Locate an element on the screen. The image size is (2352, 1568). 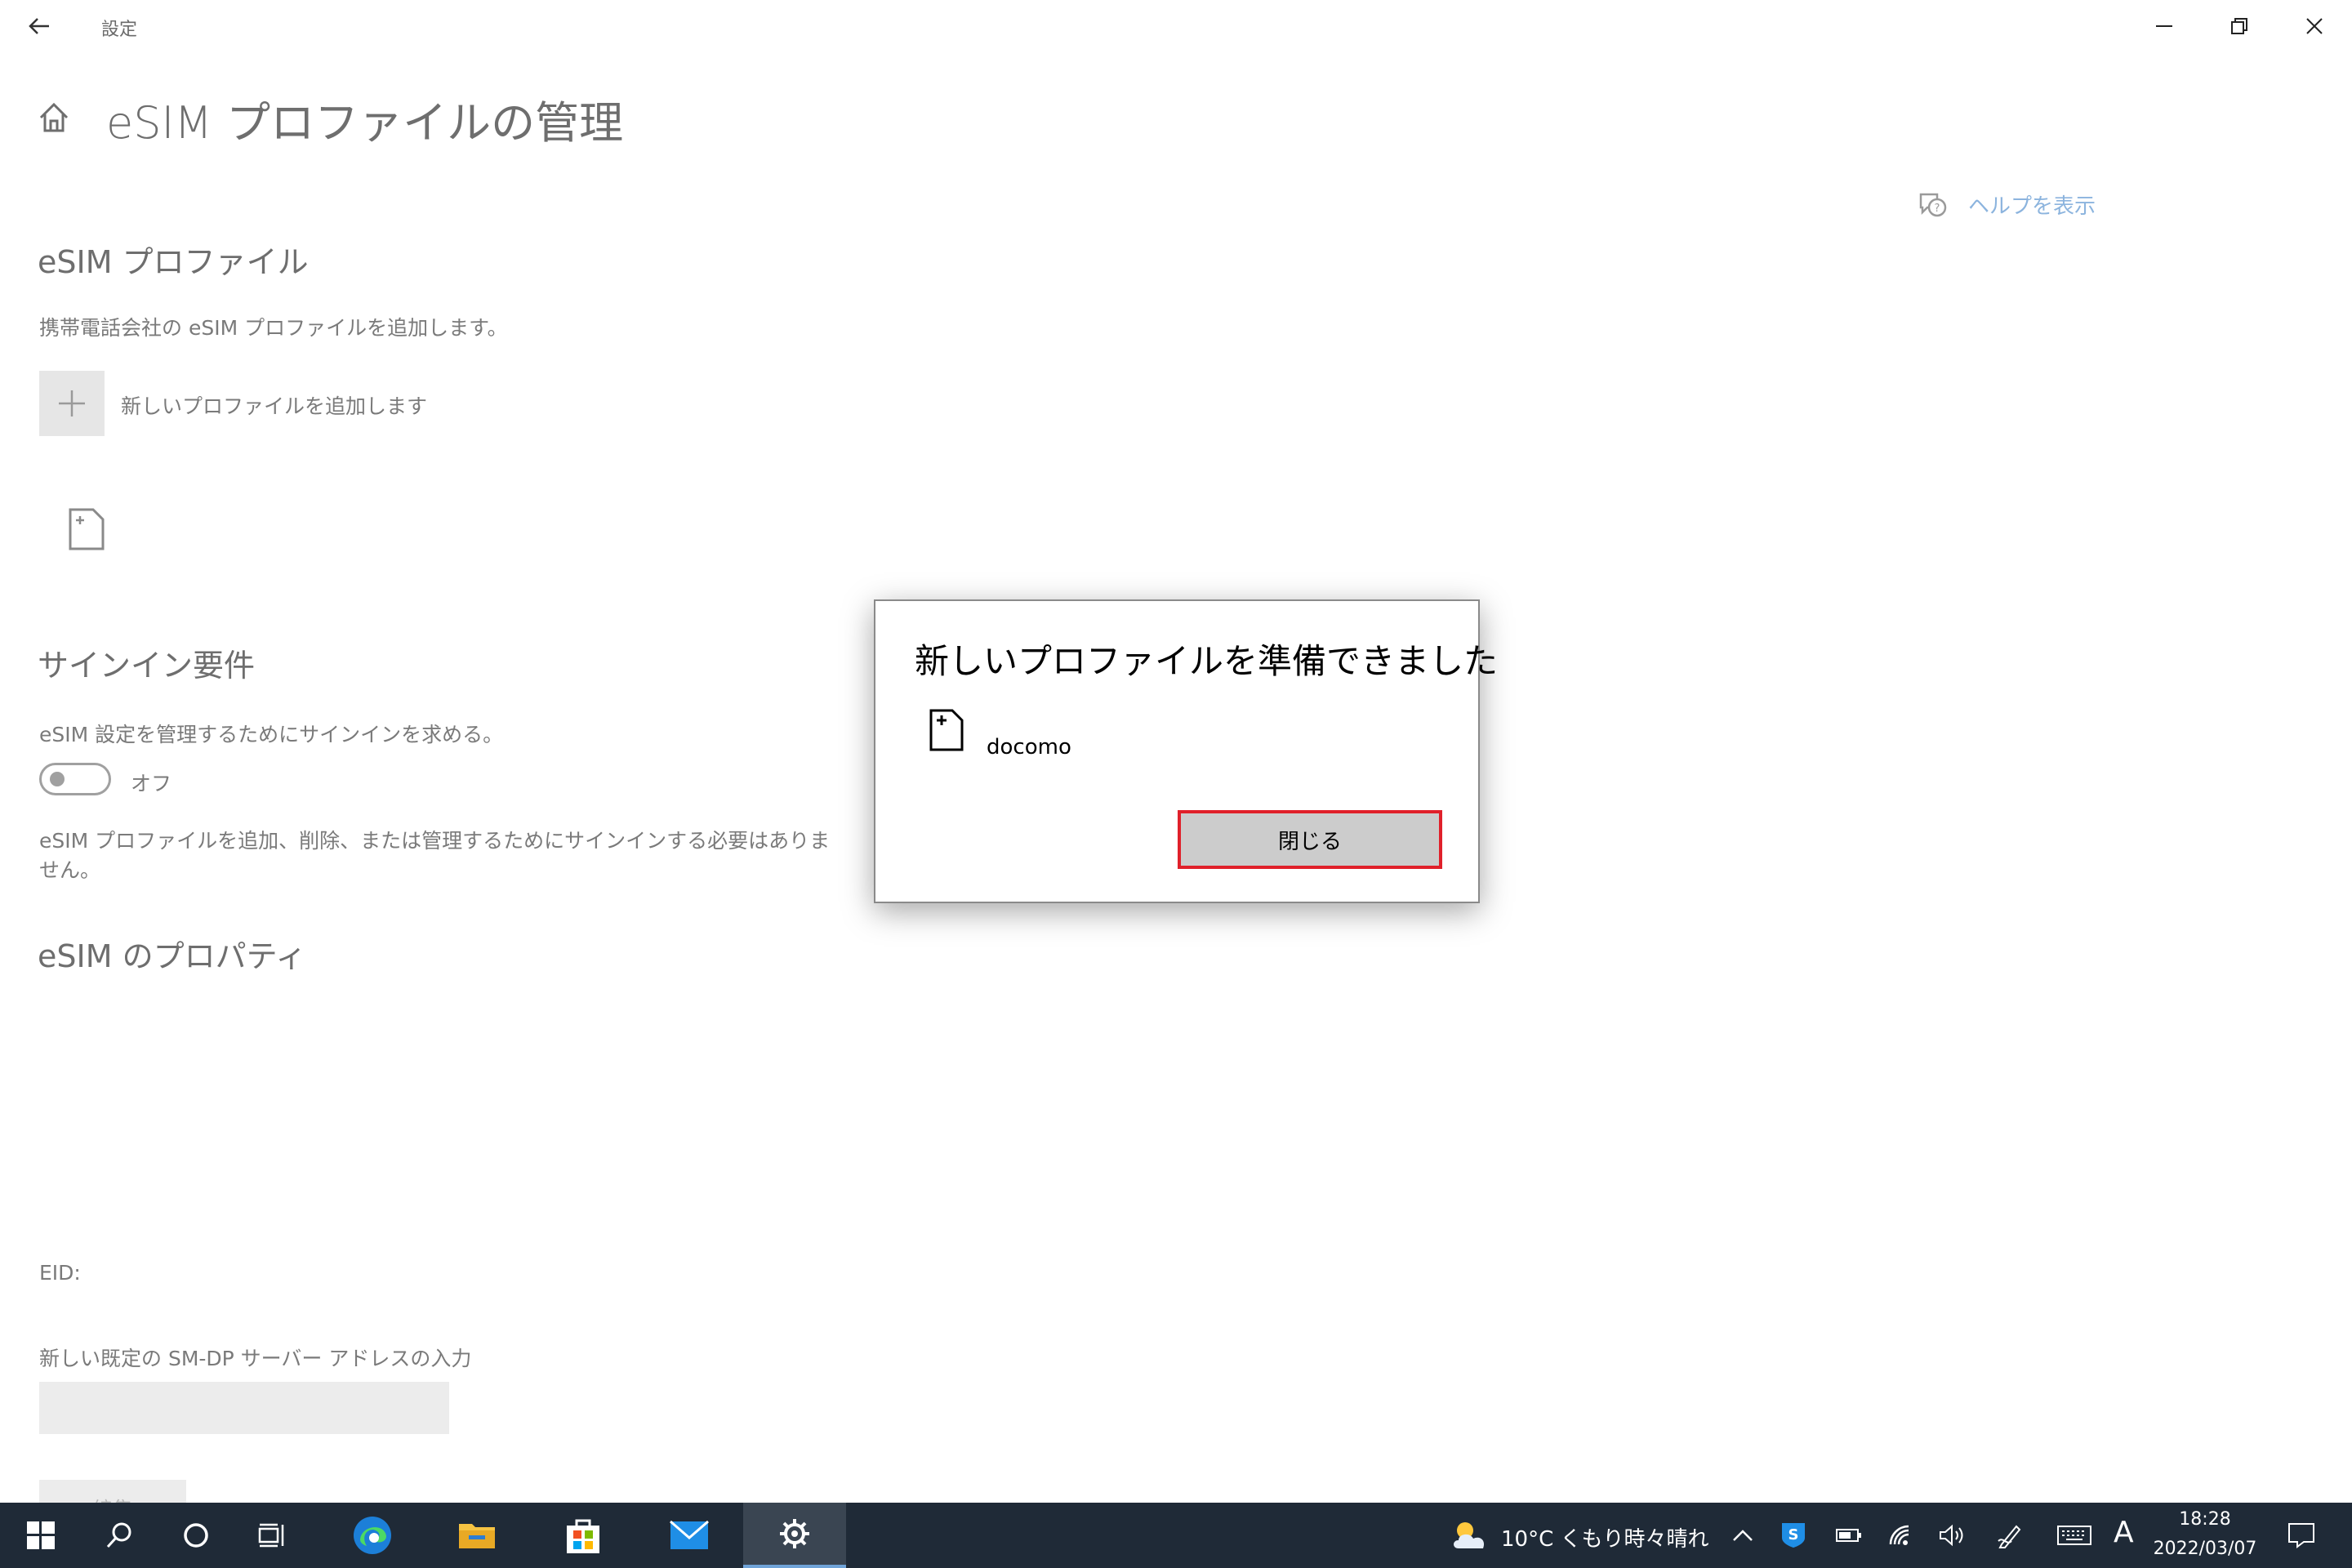
start-button is located at coordinates (41, 1535).